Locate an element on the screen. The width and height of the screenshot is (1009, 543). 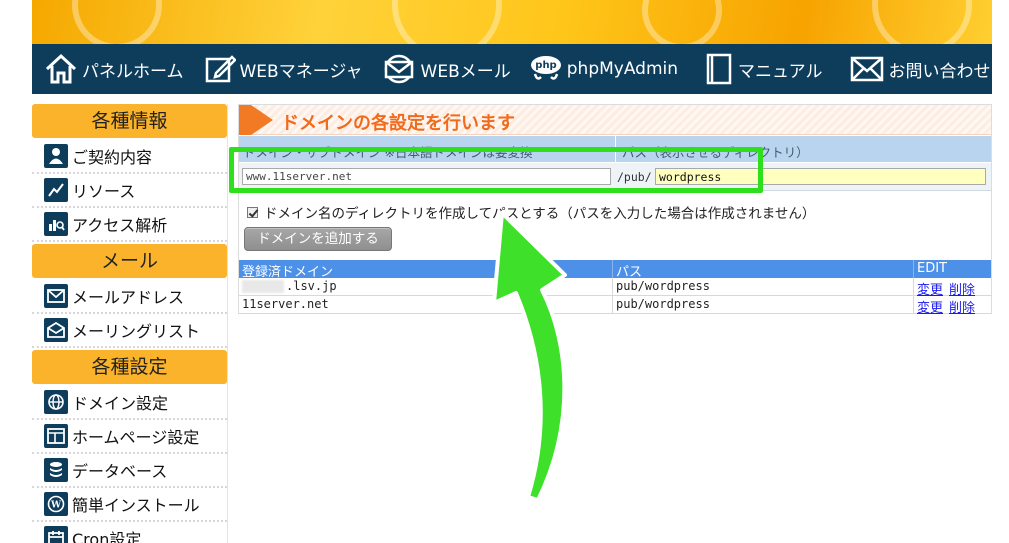
domain-name: .lsv.jp is located at coordinates (311, 286).